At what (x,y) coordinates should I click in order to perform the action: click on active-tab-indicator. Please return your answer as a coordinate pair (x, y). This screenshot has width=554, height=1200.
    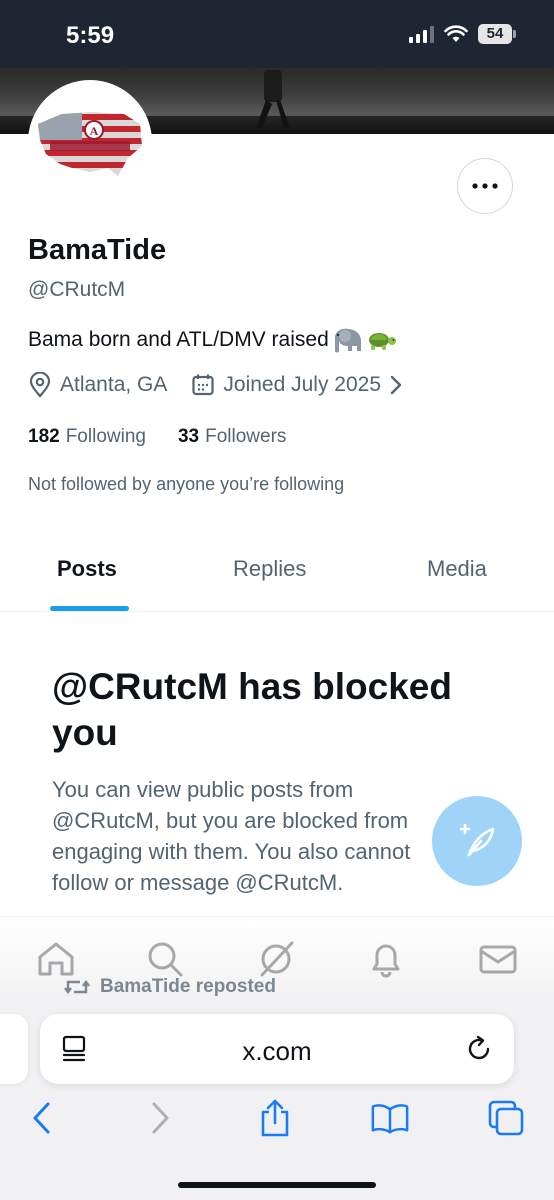
    Looking at the image, I should click on (89, 608).